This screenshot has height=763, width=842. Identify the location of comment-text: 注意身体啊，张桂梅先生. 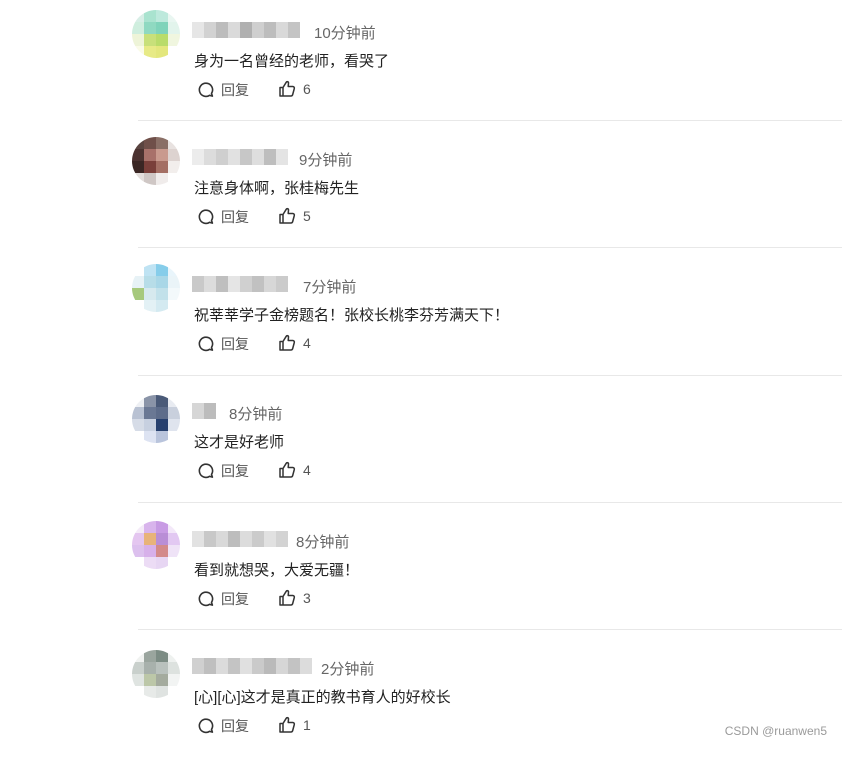
(277, 188).